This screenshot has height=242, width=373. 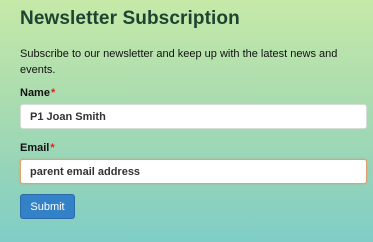 I want to click on name-field-label: Name*, so click(x=193, y=93).